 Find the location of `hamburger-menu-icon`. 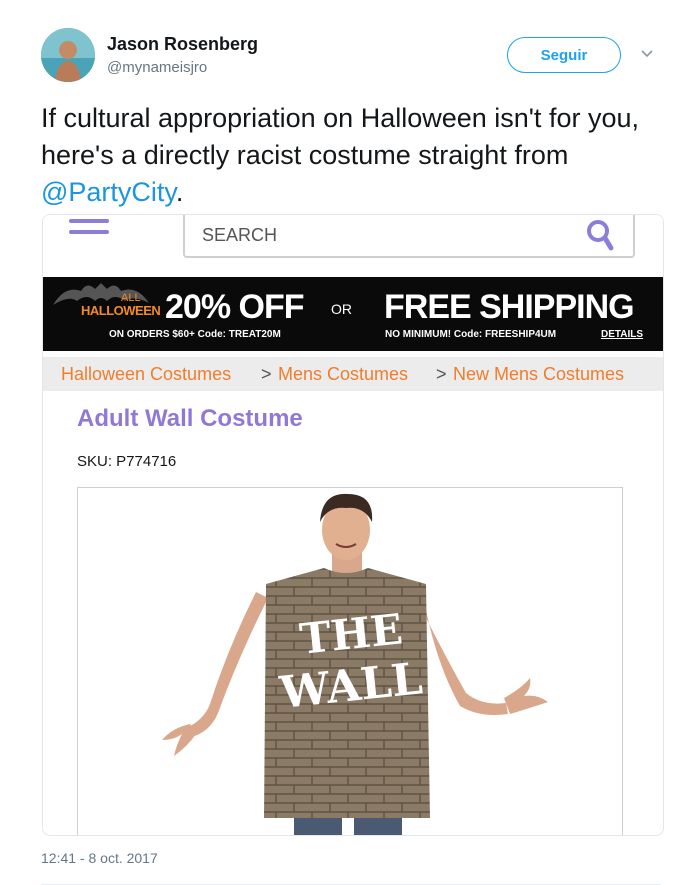

hamburger-menu-icon is located at coordinates (89, 230).